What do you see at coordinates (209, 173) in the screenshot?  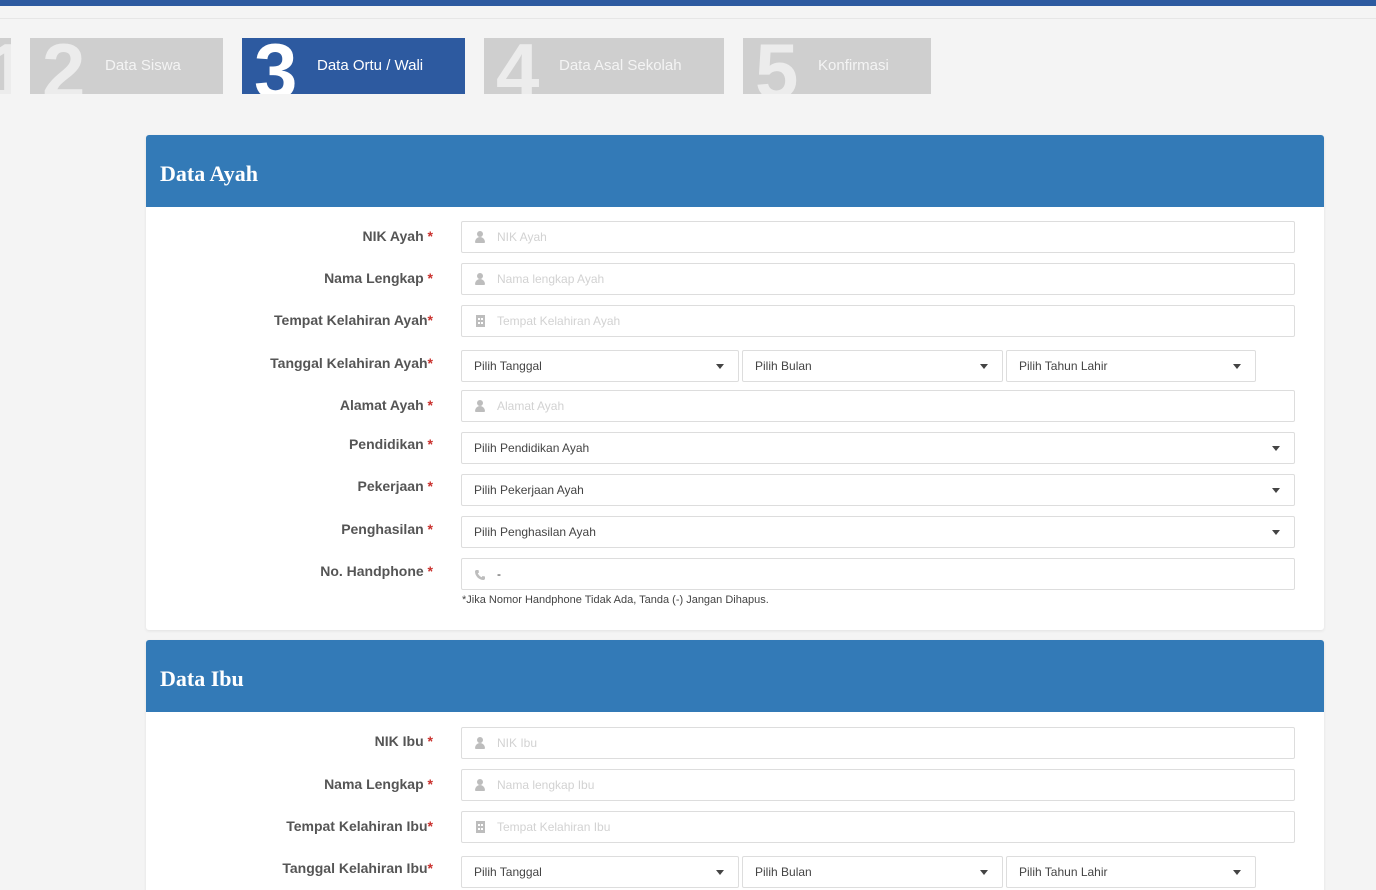 I see `panel-title-ayah: Data Ayah` at bounding box center [209, 173].